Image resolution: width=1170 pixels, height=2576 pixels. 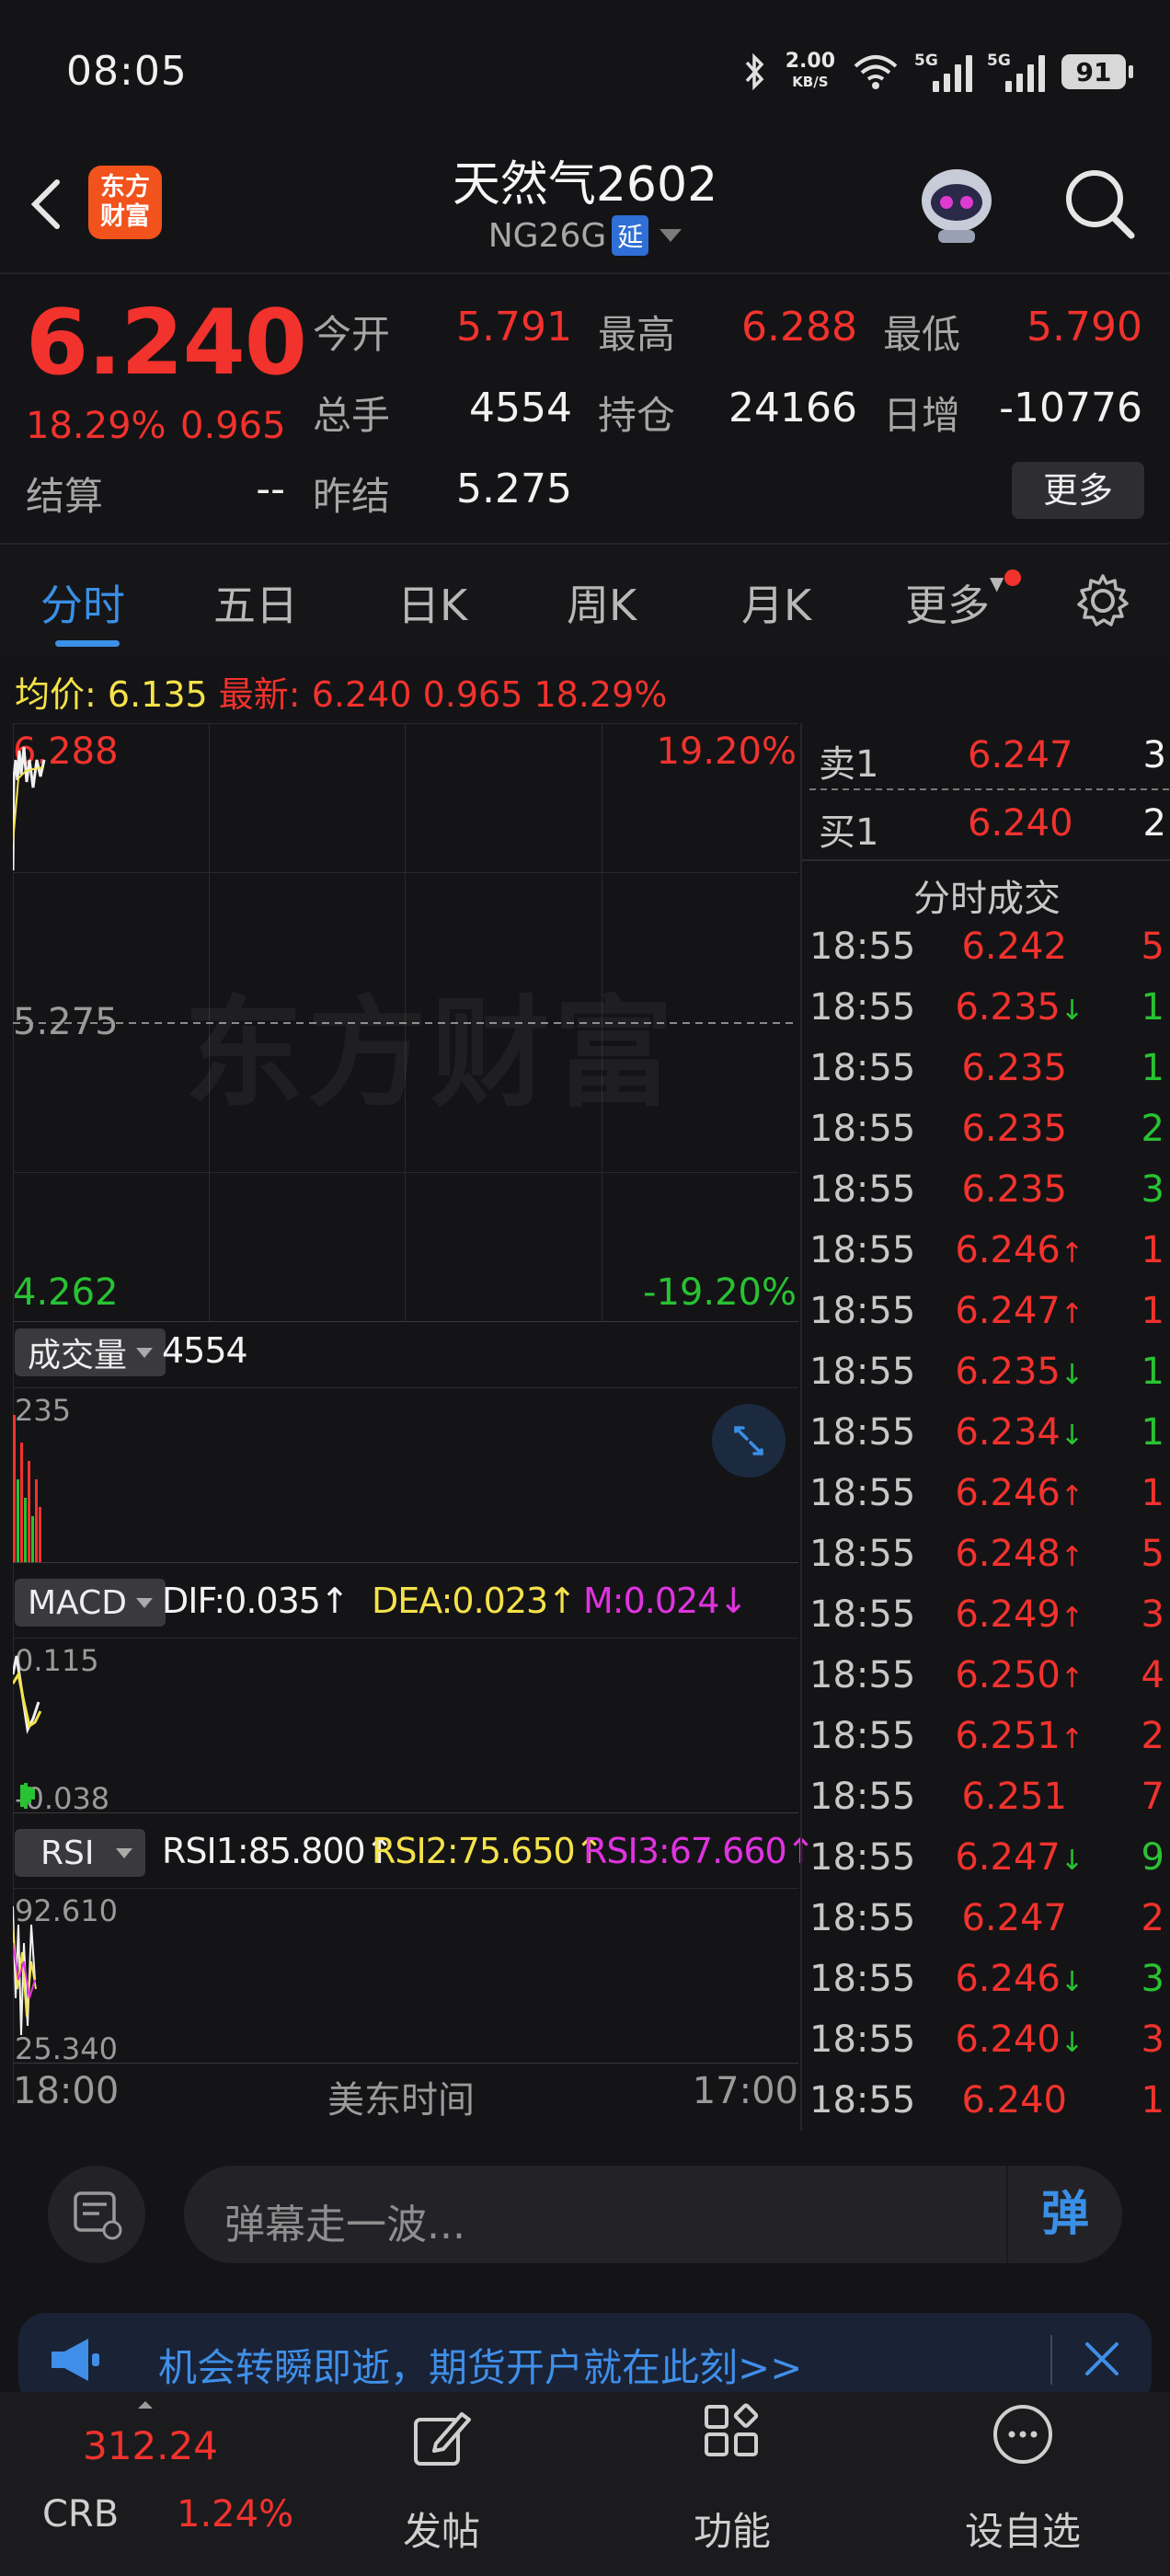 What do you see at coordinates (749, 1441) in the screenshot?
I see `fullscreen-button` at bounding box center [749, 1441].